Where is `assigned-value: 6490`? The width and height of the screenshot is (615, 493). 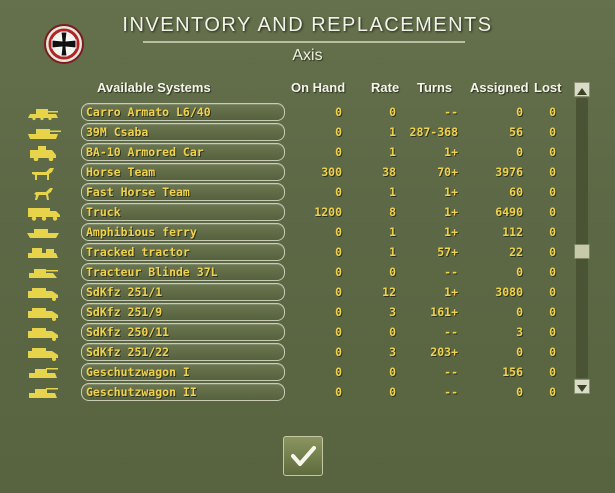
assigned-value: 6490 is located at coordinates (509, 212).